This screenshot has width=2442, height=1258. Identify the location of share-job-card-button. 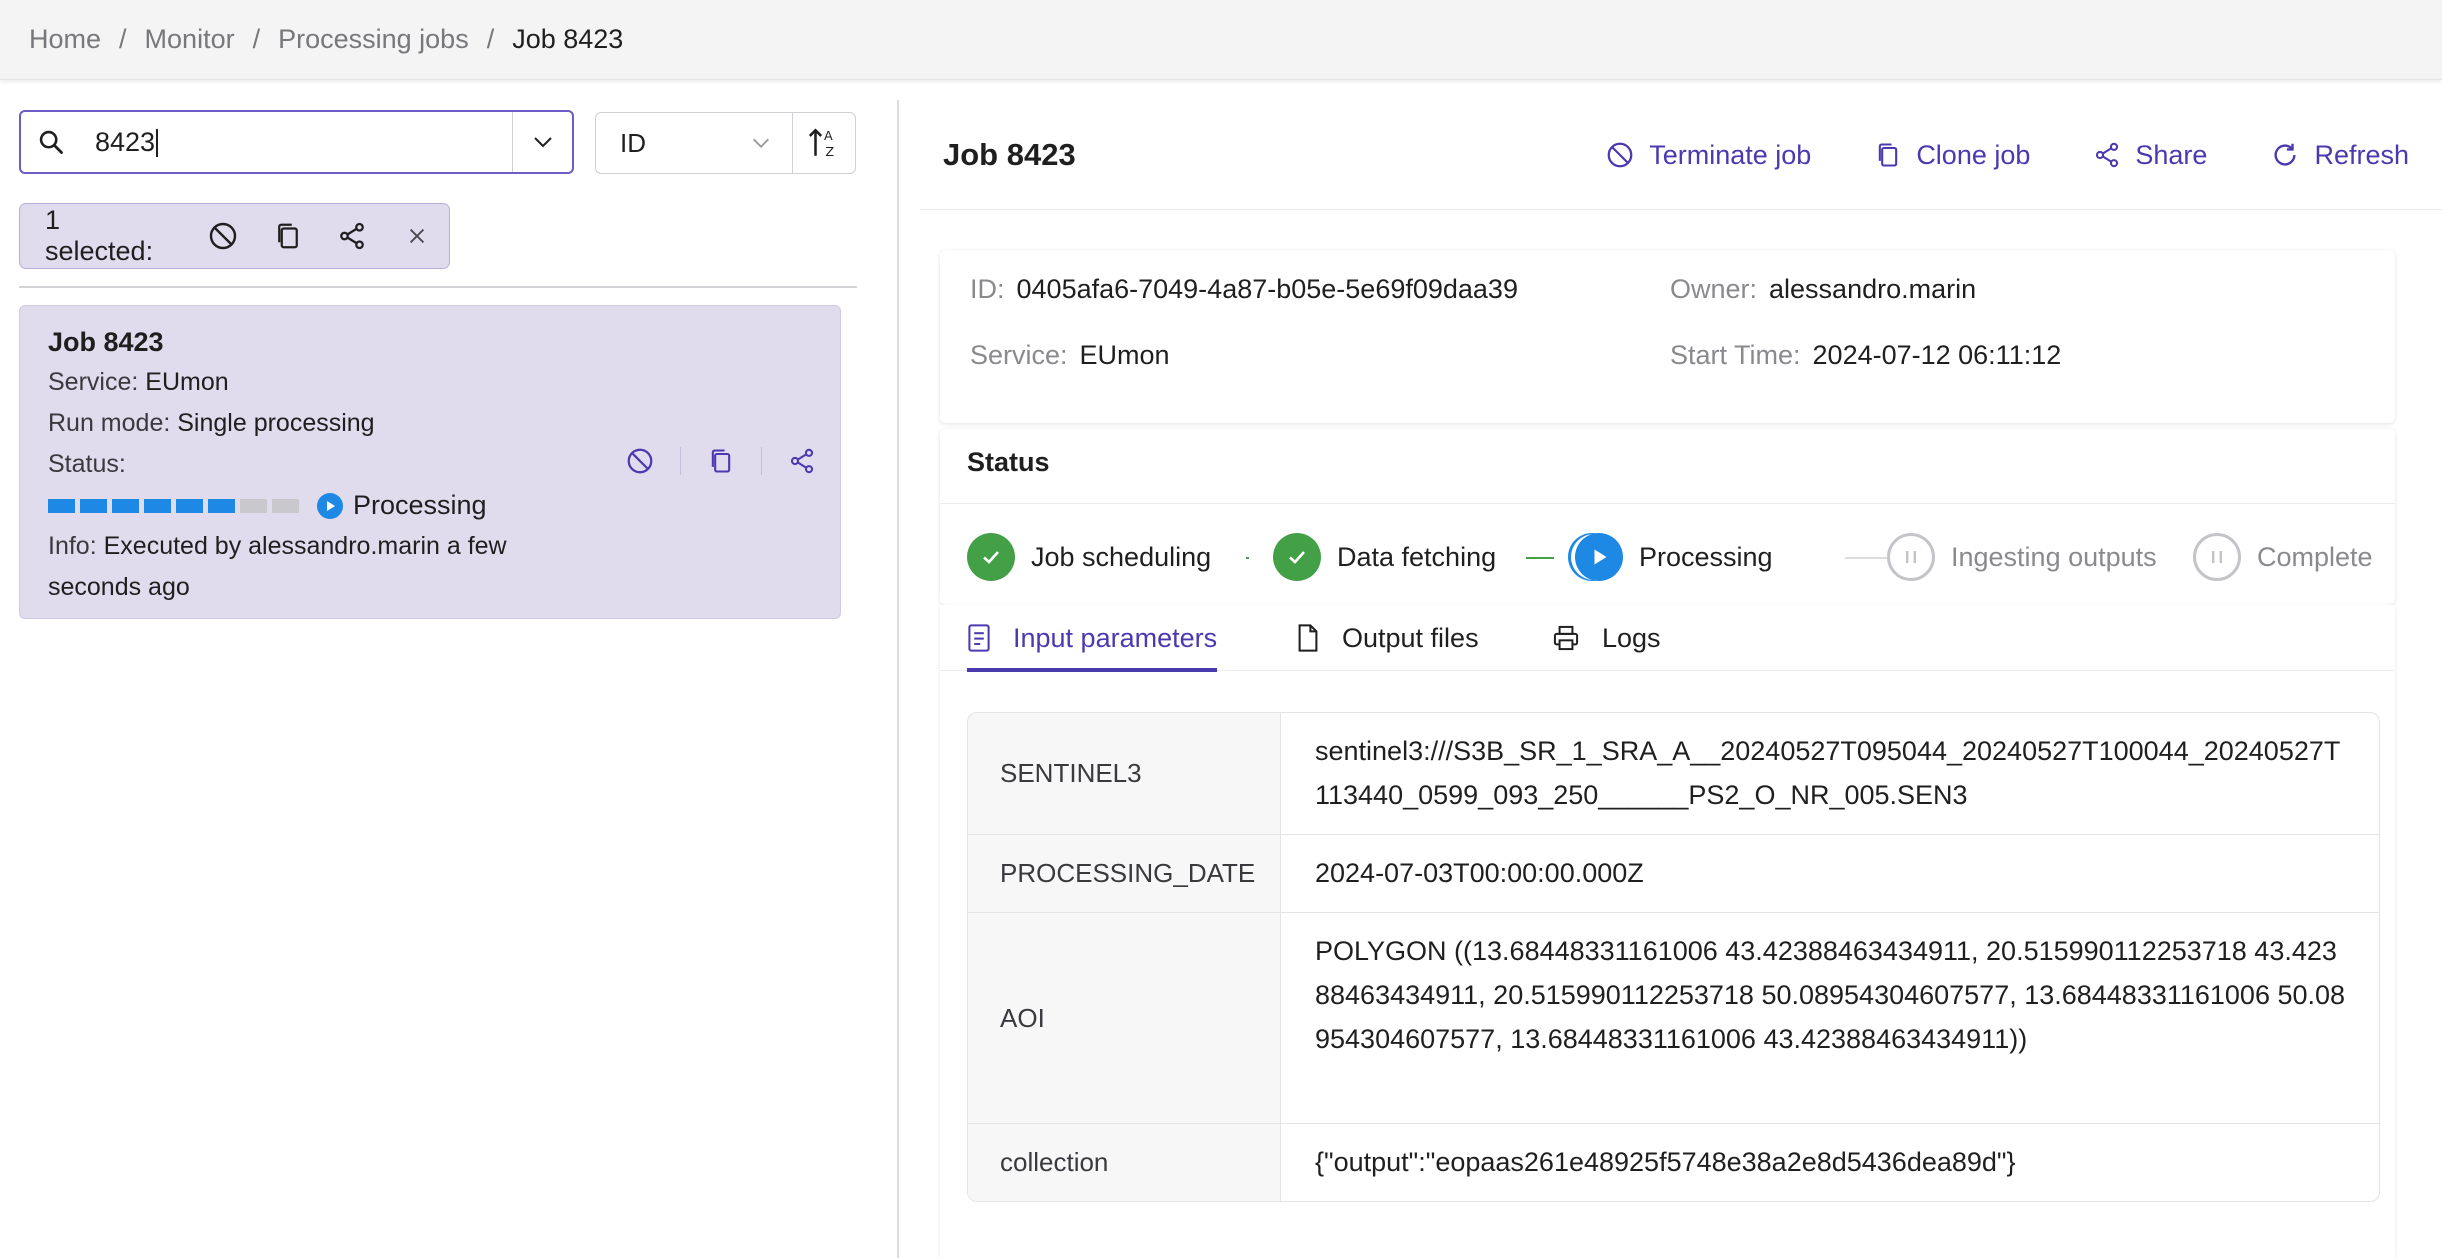
(802, 461).